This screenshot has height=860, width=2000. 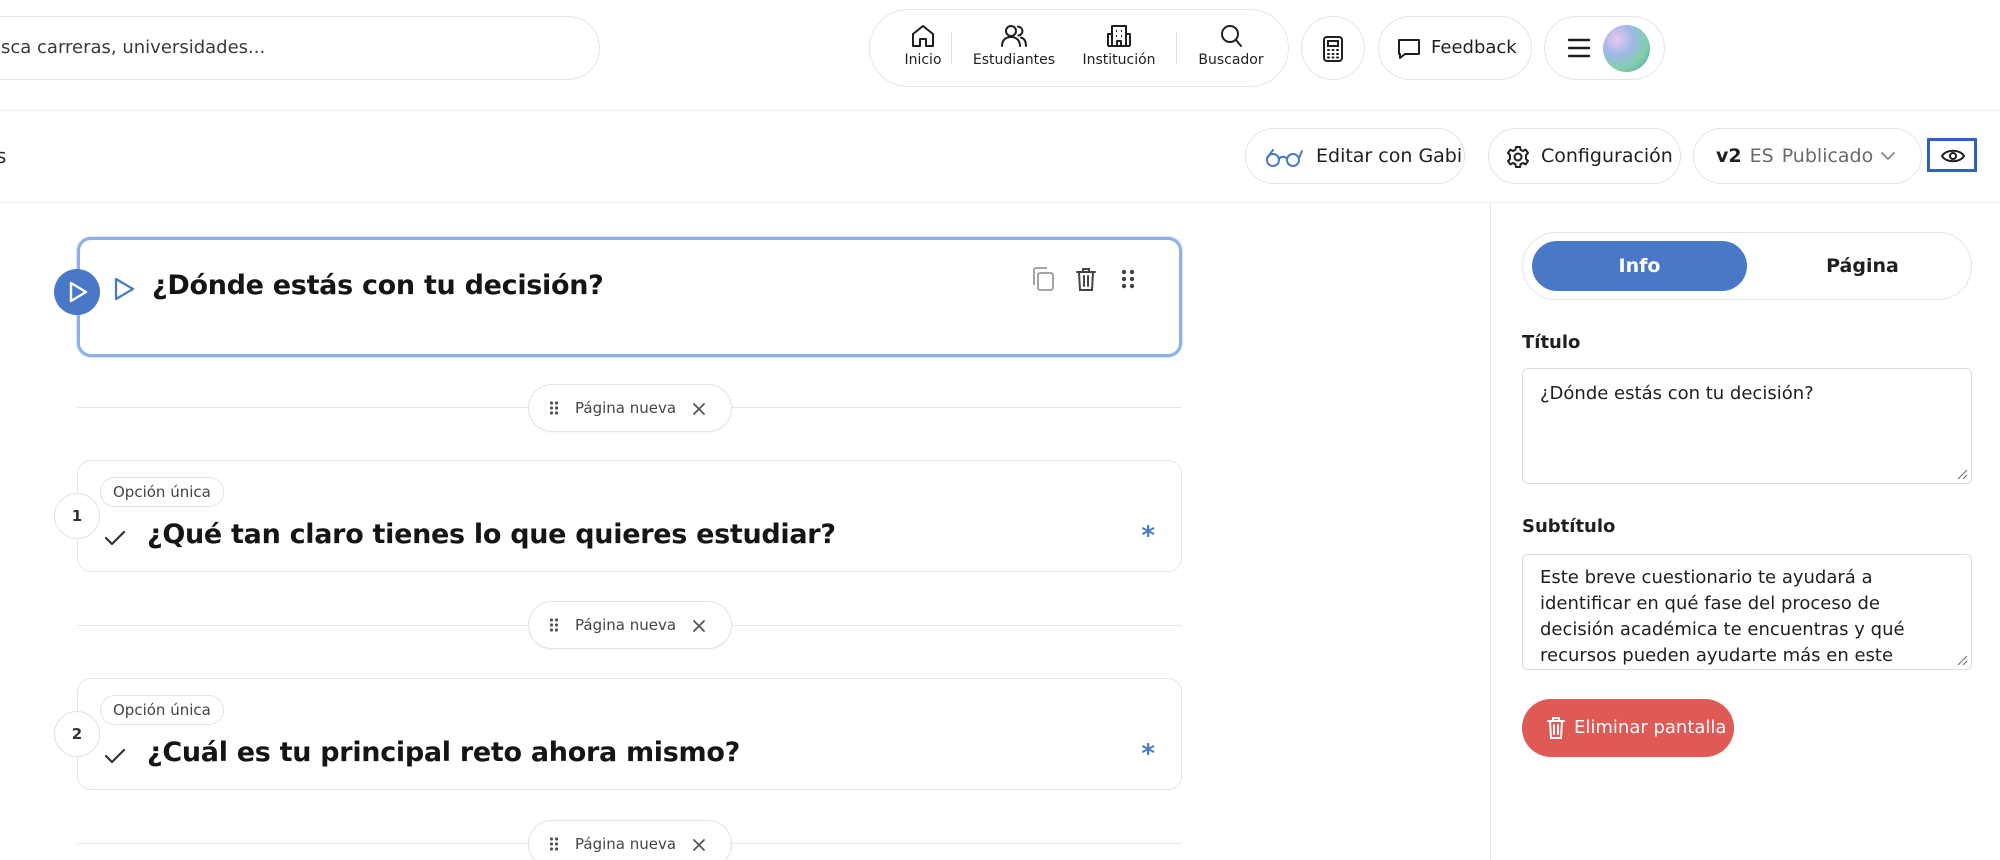 I want to click on hamburger-icon, so click(x=1579, y=48).